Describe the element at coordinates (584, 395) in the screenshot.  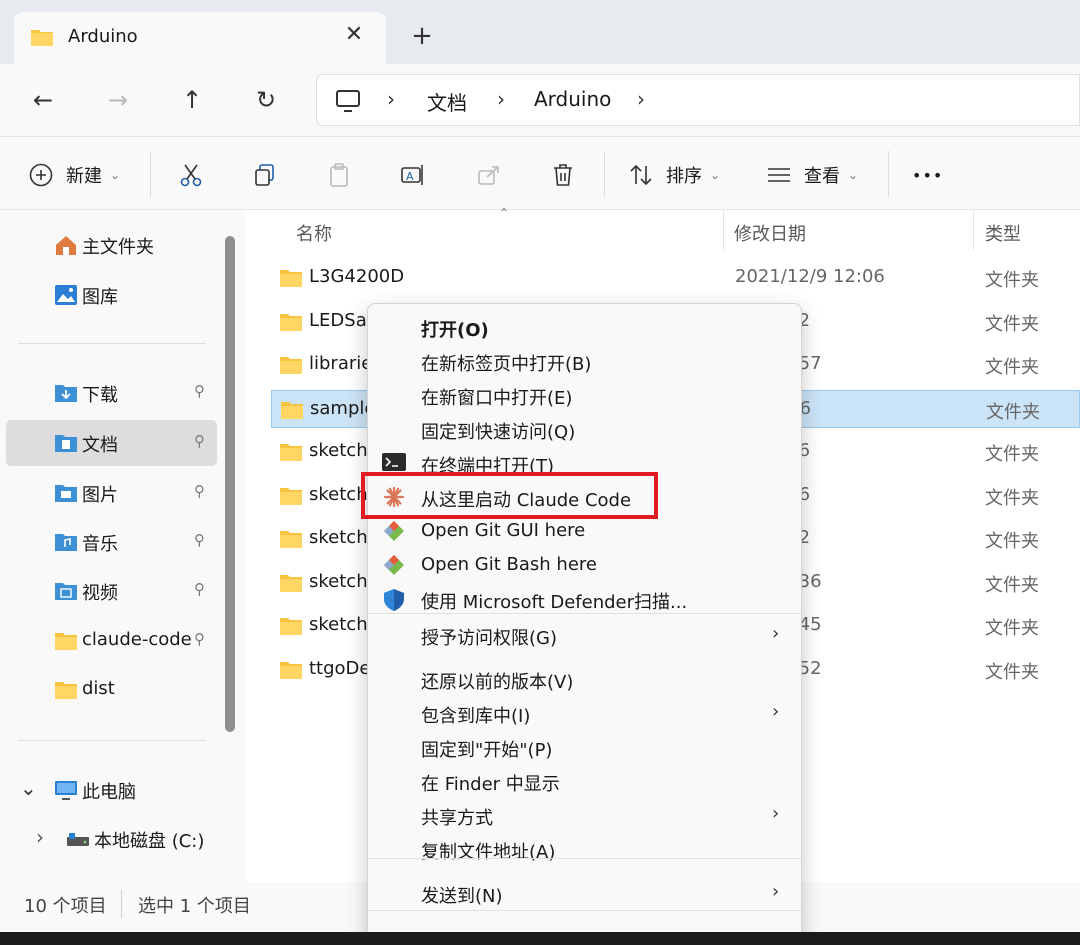
I see `context-menu-item: 在新窗口中打开(E)` at that location.